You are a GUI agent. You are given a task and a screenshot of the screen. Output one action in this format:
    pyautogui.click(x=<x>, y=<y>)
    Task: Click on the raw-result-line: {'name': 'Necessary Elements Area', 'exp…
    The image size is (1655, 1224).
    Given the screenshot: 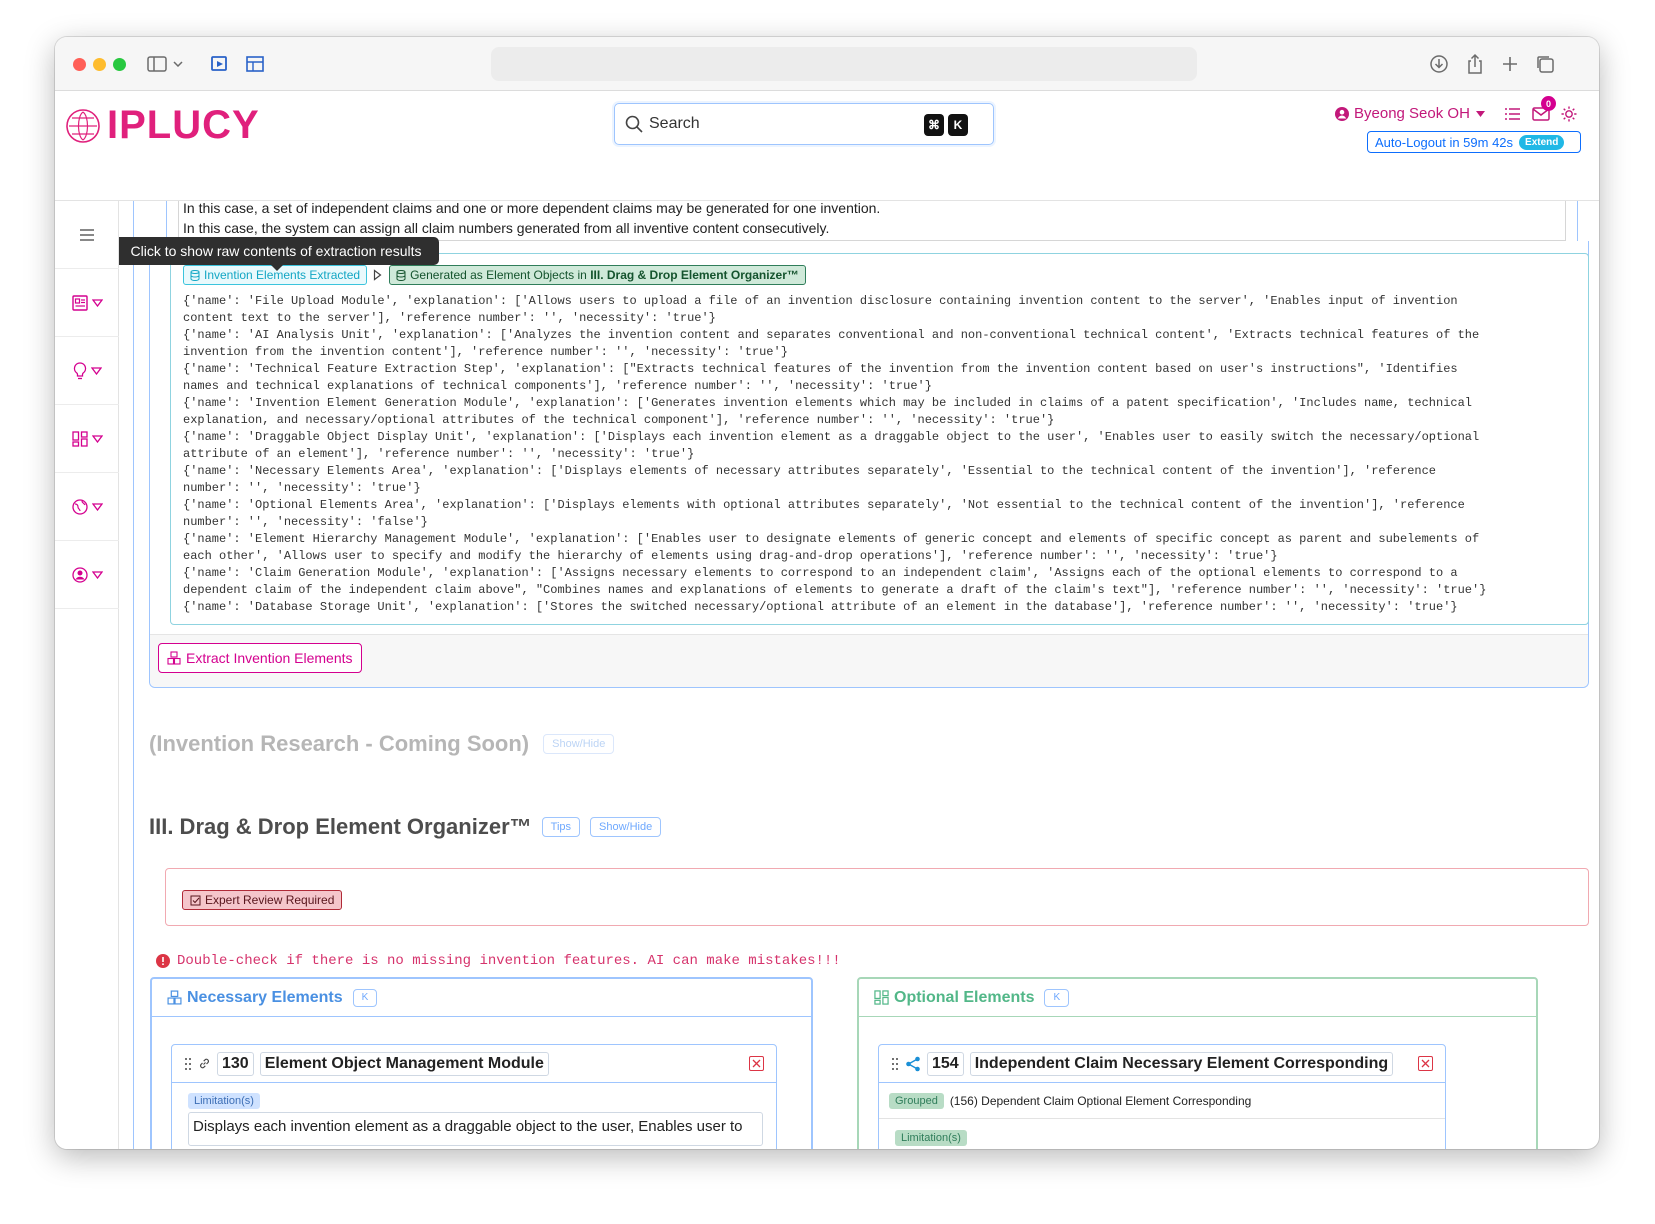 What is the action you would take?
    pyautogui.click(x=810, y=471)
    